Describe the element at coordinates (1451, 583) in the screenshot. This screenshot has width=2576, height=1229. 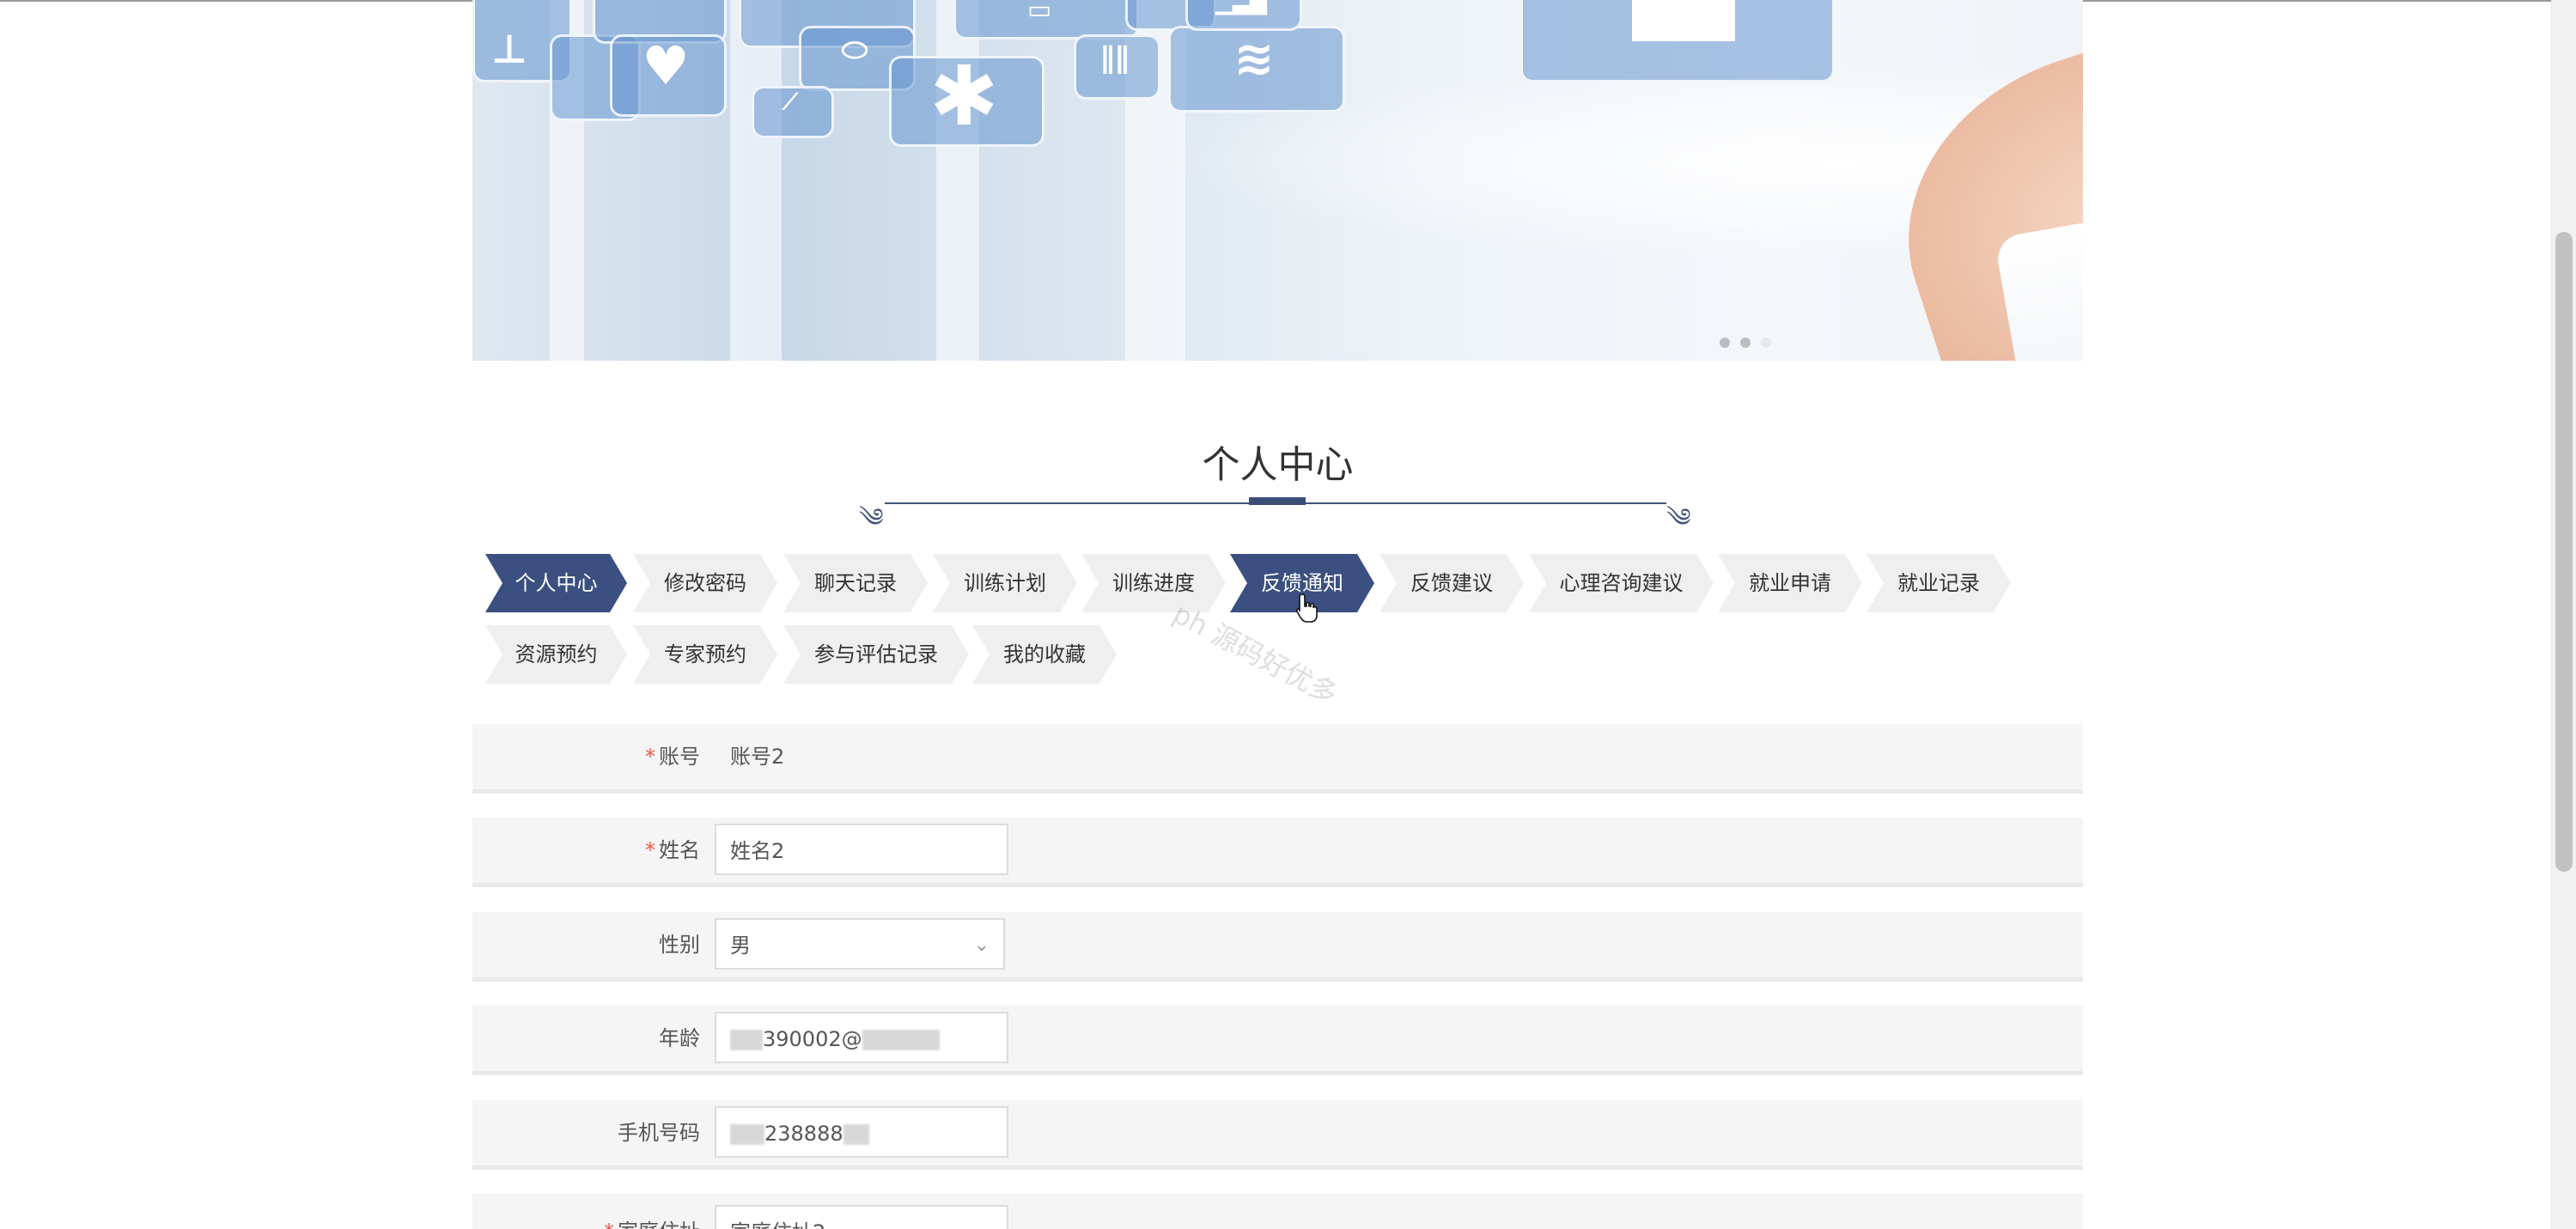
I see `tab-feedback-suggestion: 反馈建议` at that location.